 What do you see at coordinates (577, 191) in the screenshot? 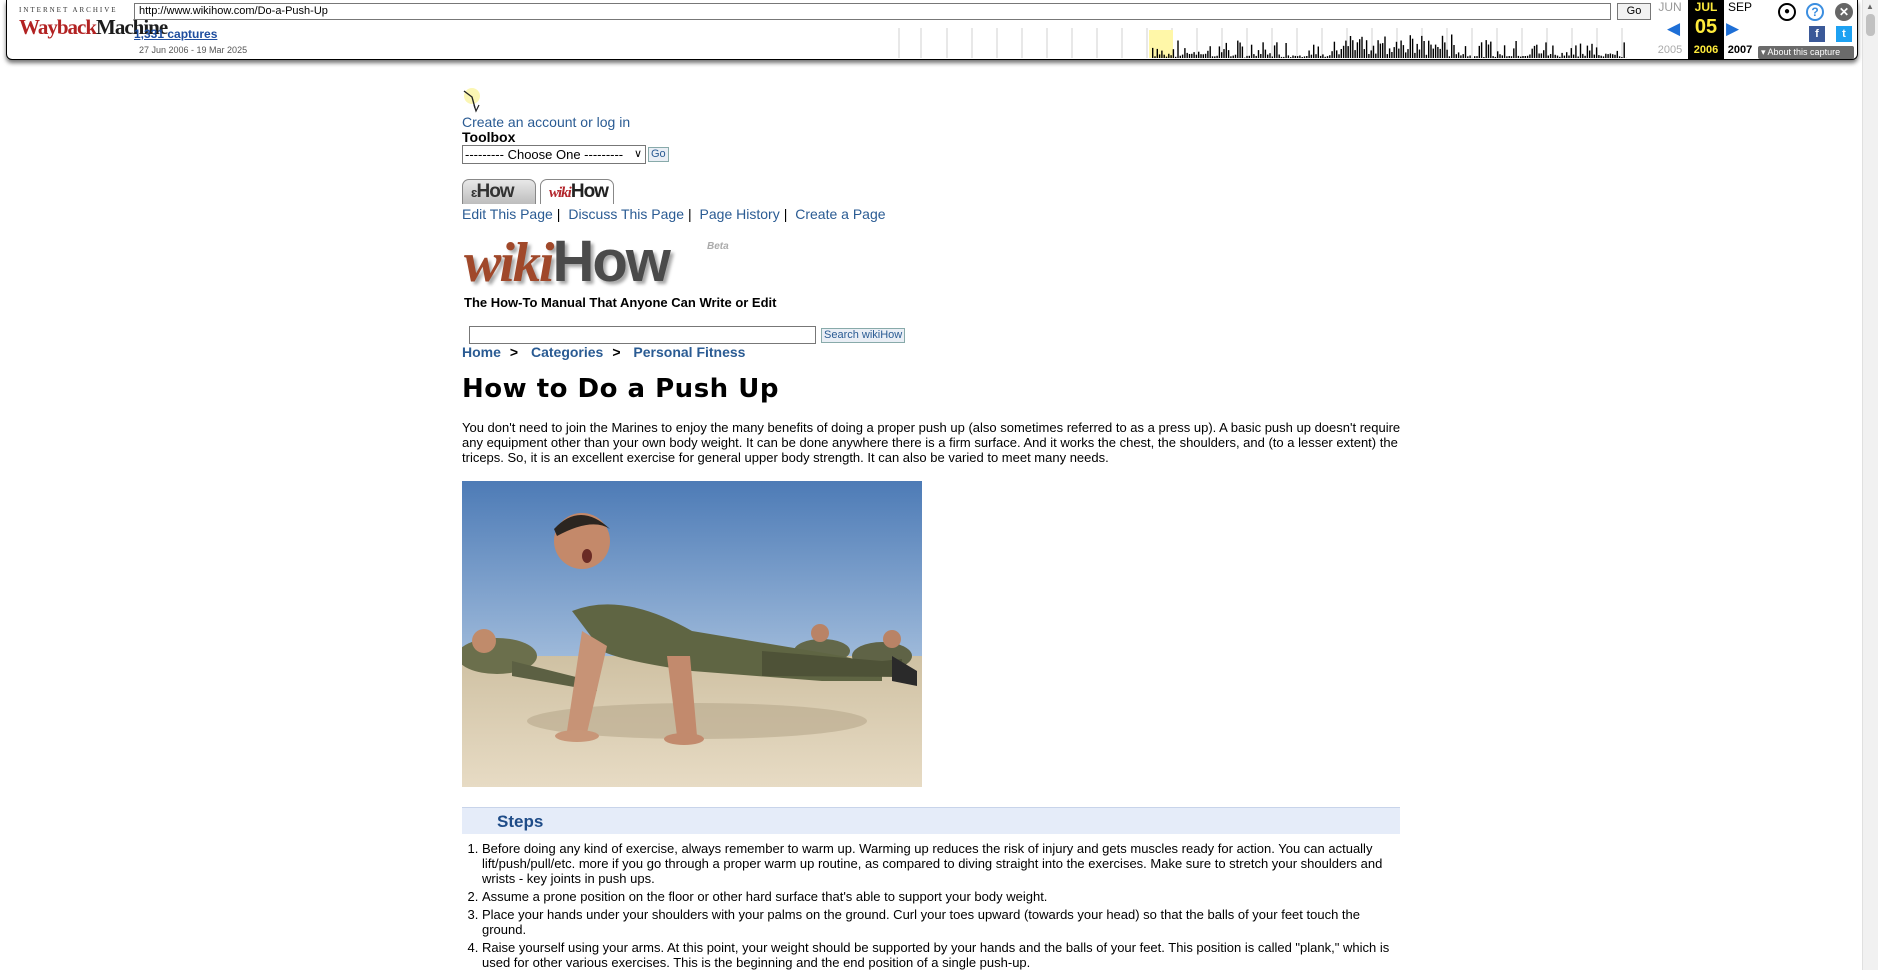
I see `tab-wikihow: wikiHow` at bounding box center [577, 191].